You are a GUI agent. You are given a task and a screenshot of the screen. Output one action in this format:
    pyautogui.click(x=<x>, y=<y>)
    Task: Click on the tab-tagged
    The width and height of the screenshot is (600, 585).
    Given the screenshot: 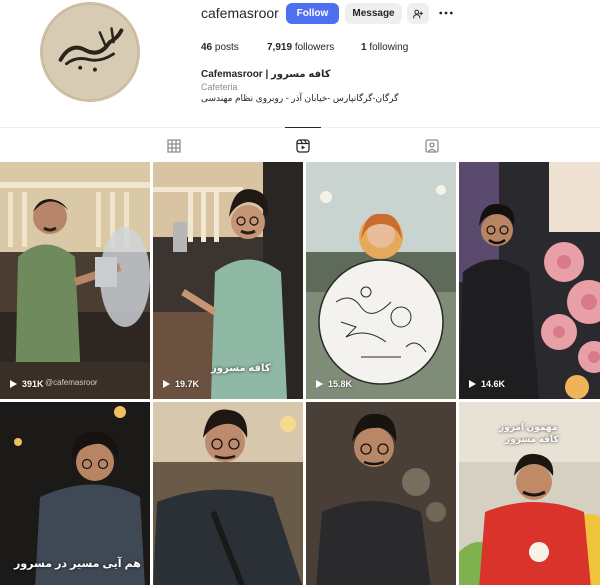 What is the action you would take?
    pyautogui.click(x=432, y=146)
    